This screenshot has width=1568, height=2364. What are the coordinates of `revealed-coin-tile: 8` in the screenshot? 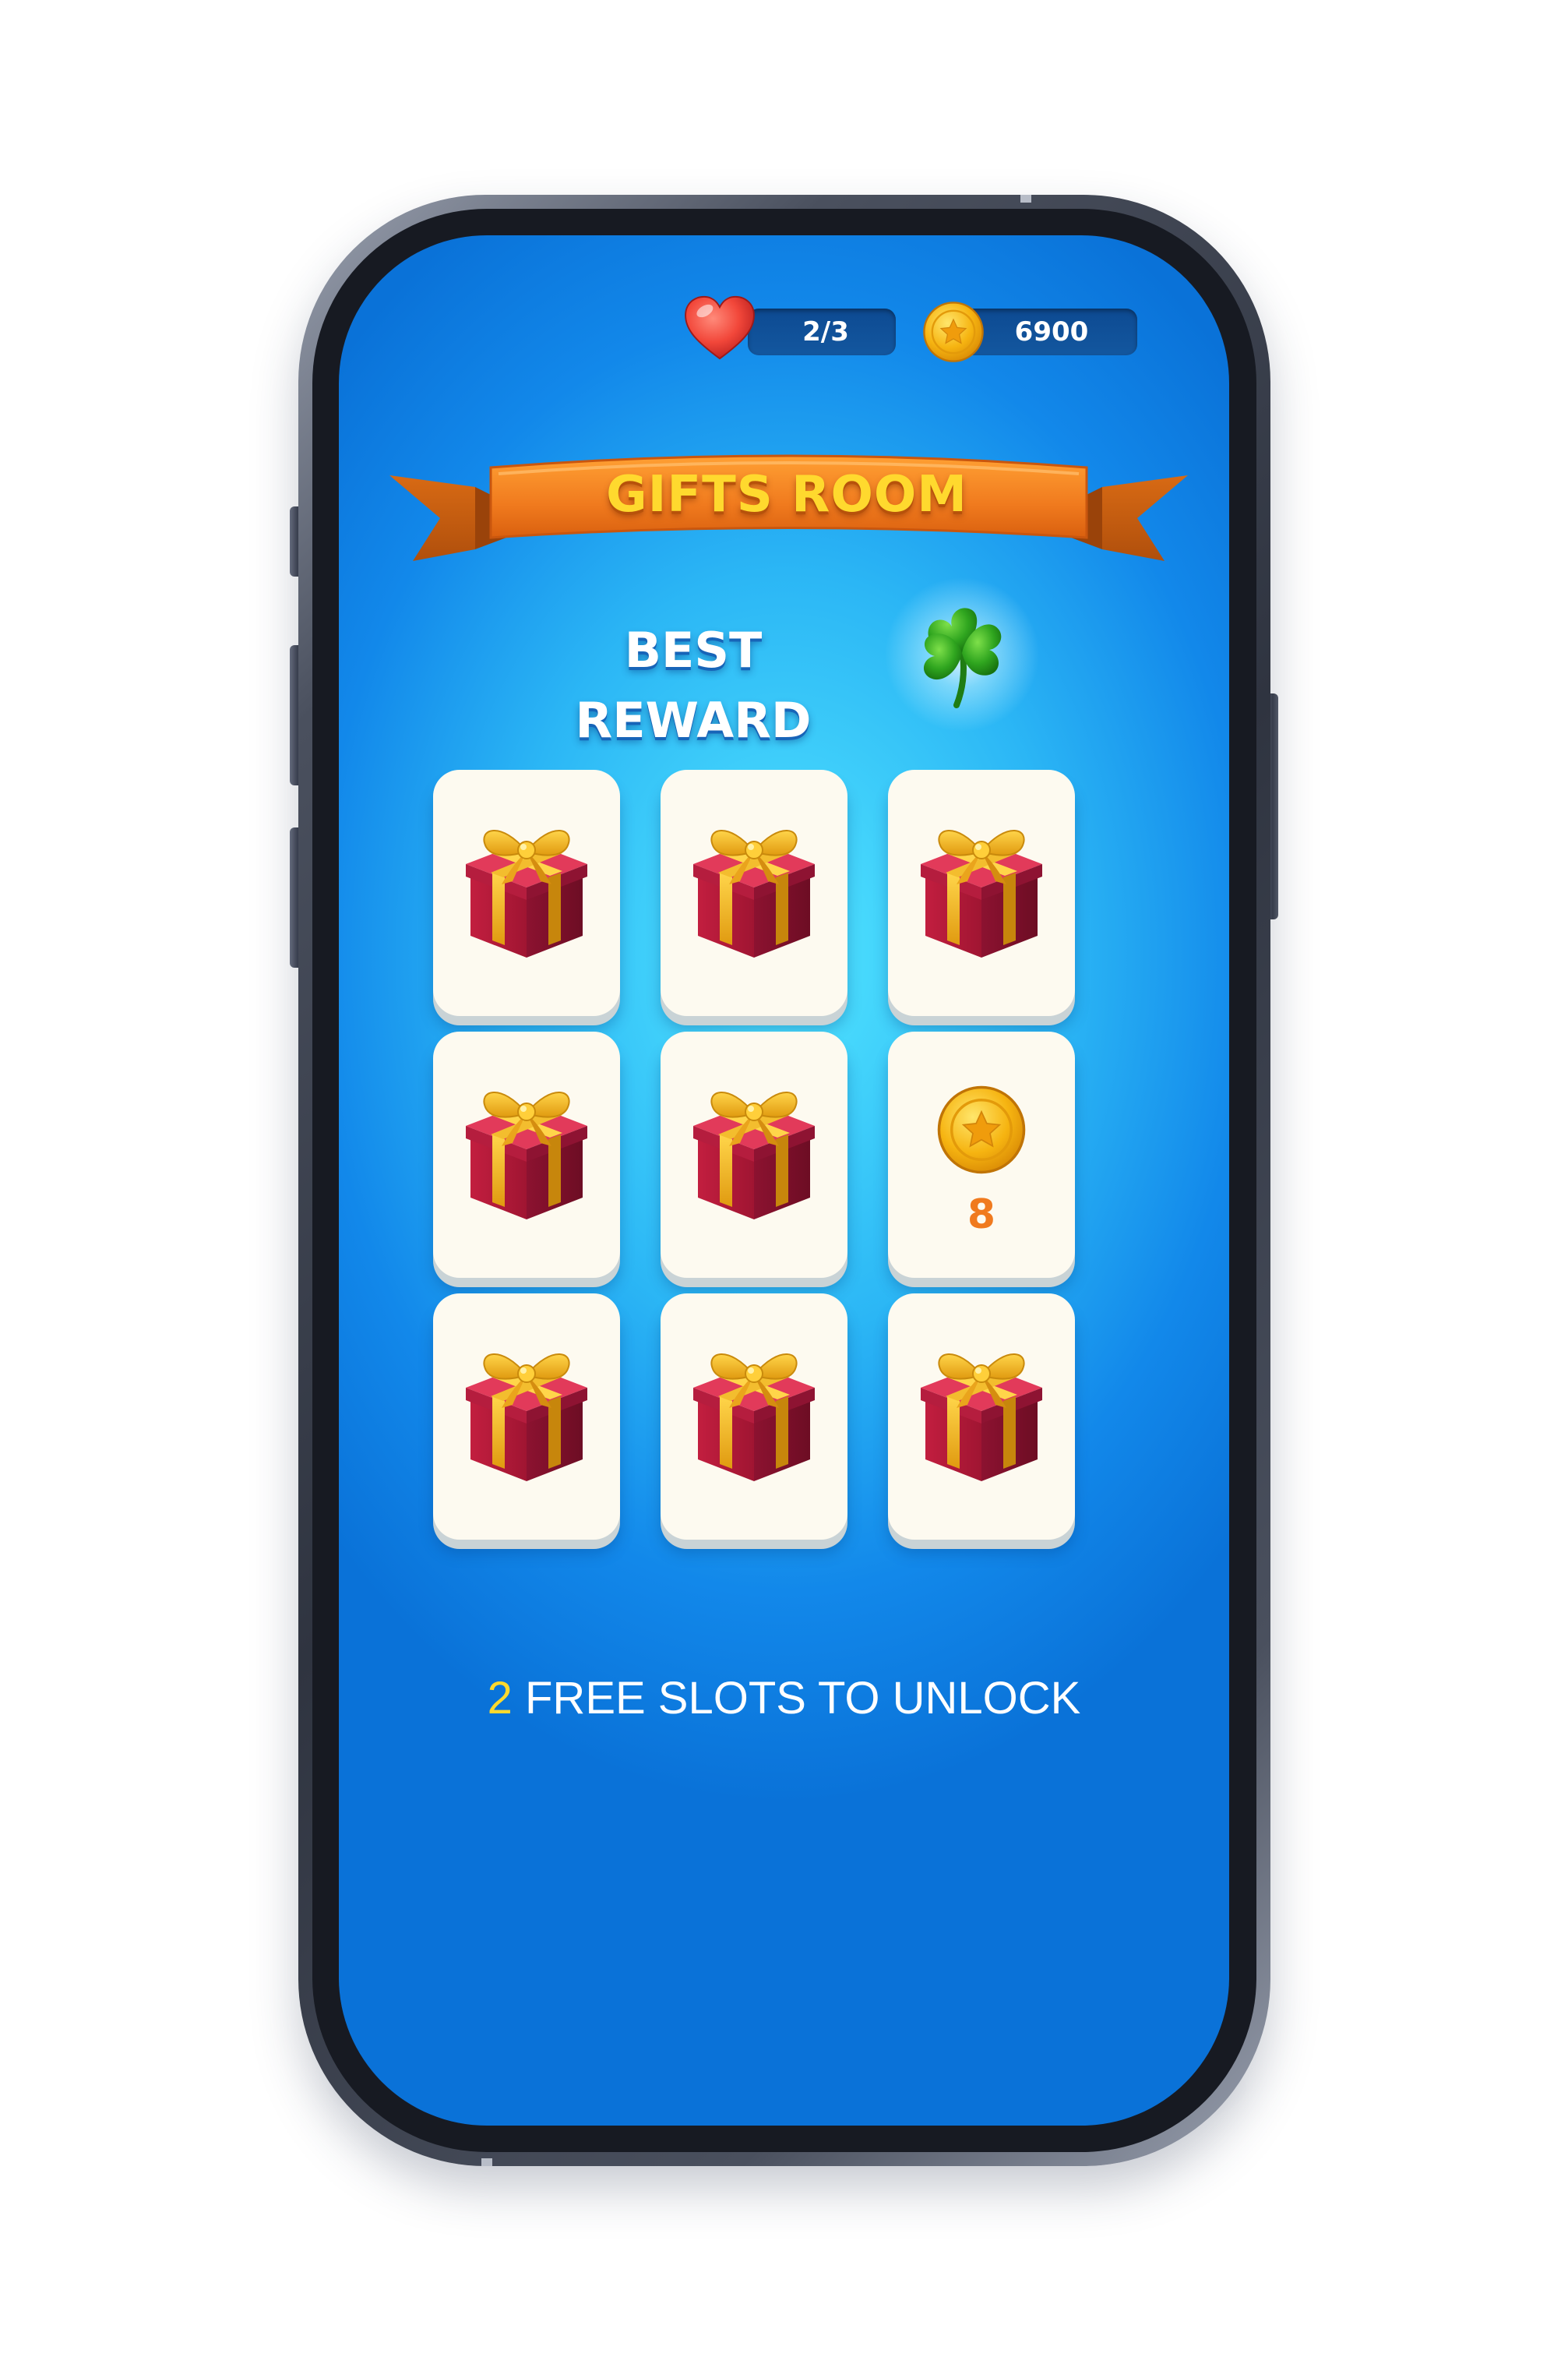 It's located at (982, 1155).